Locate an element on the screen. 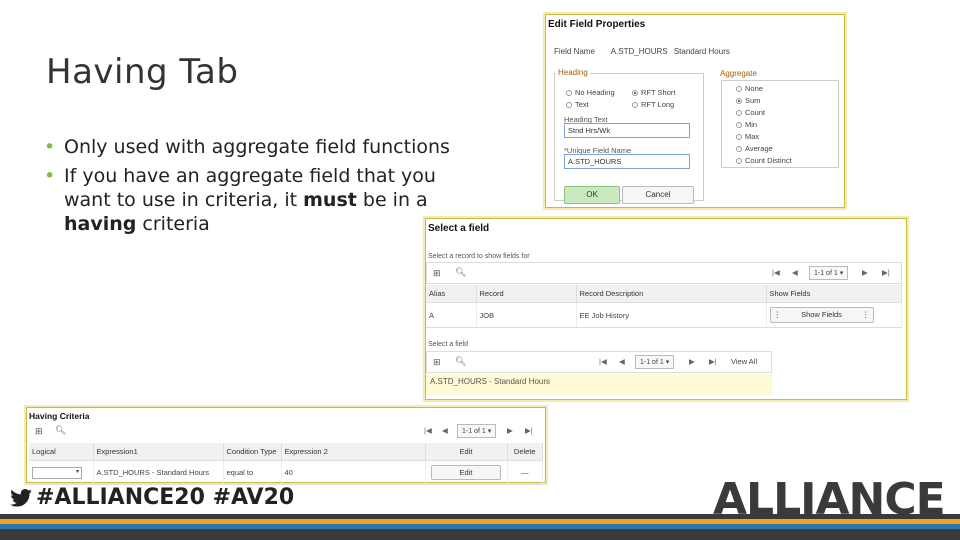 This screenshot has height=540, width=960. bullet-bold: must is located at coordinates (330, 200).